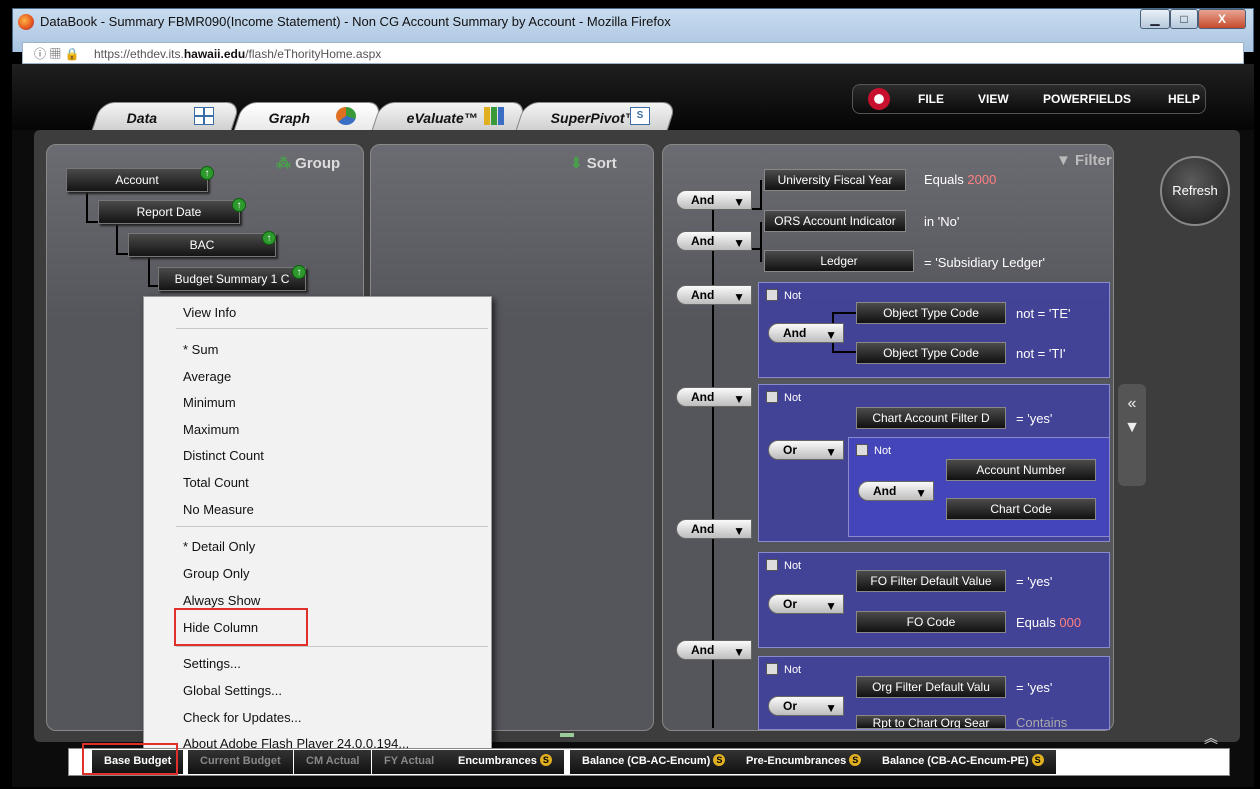  What do you see at coordinates (1184, 19) in the screenshot?
I see `maximize-button: □` at bounding box center [1184, 19].